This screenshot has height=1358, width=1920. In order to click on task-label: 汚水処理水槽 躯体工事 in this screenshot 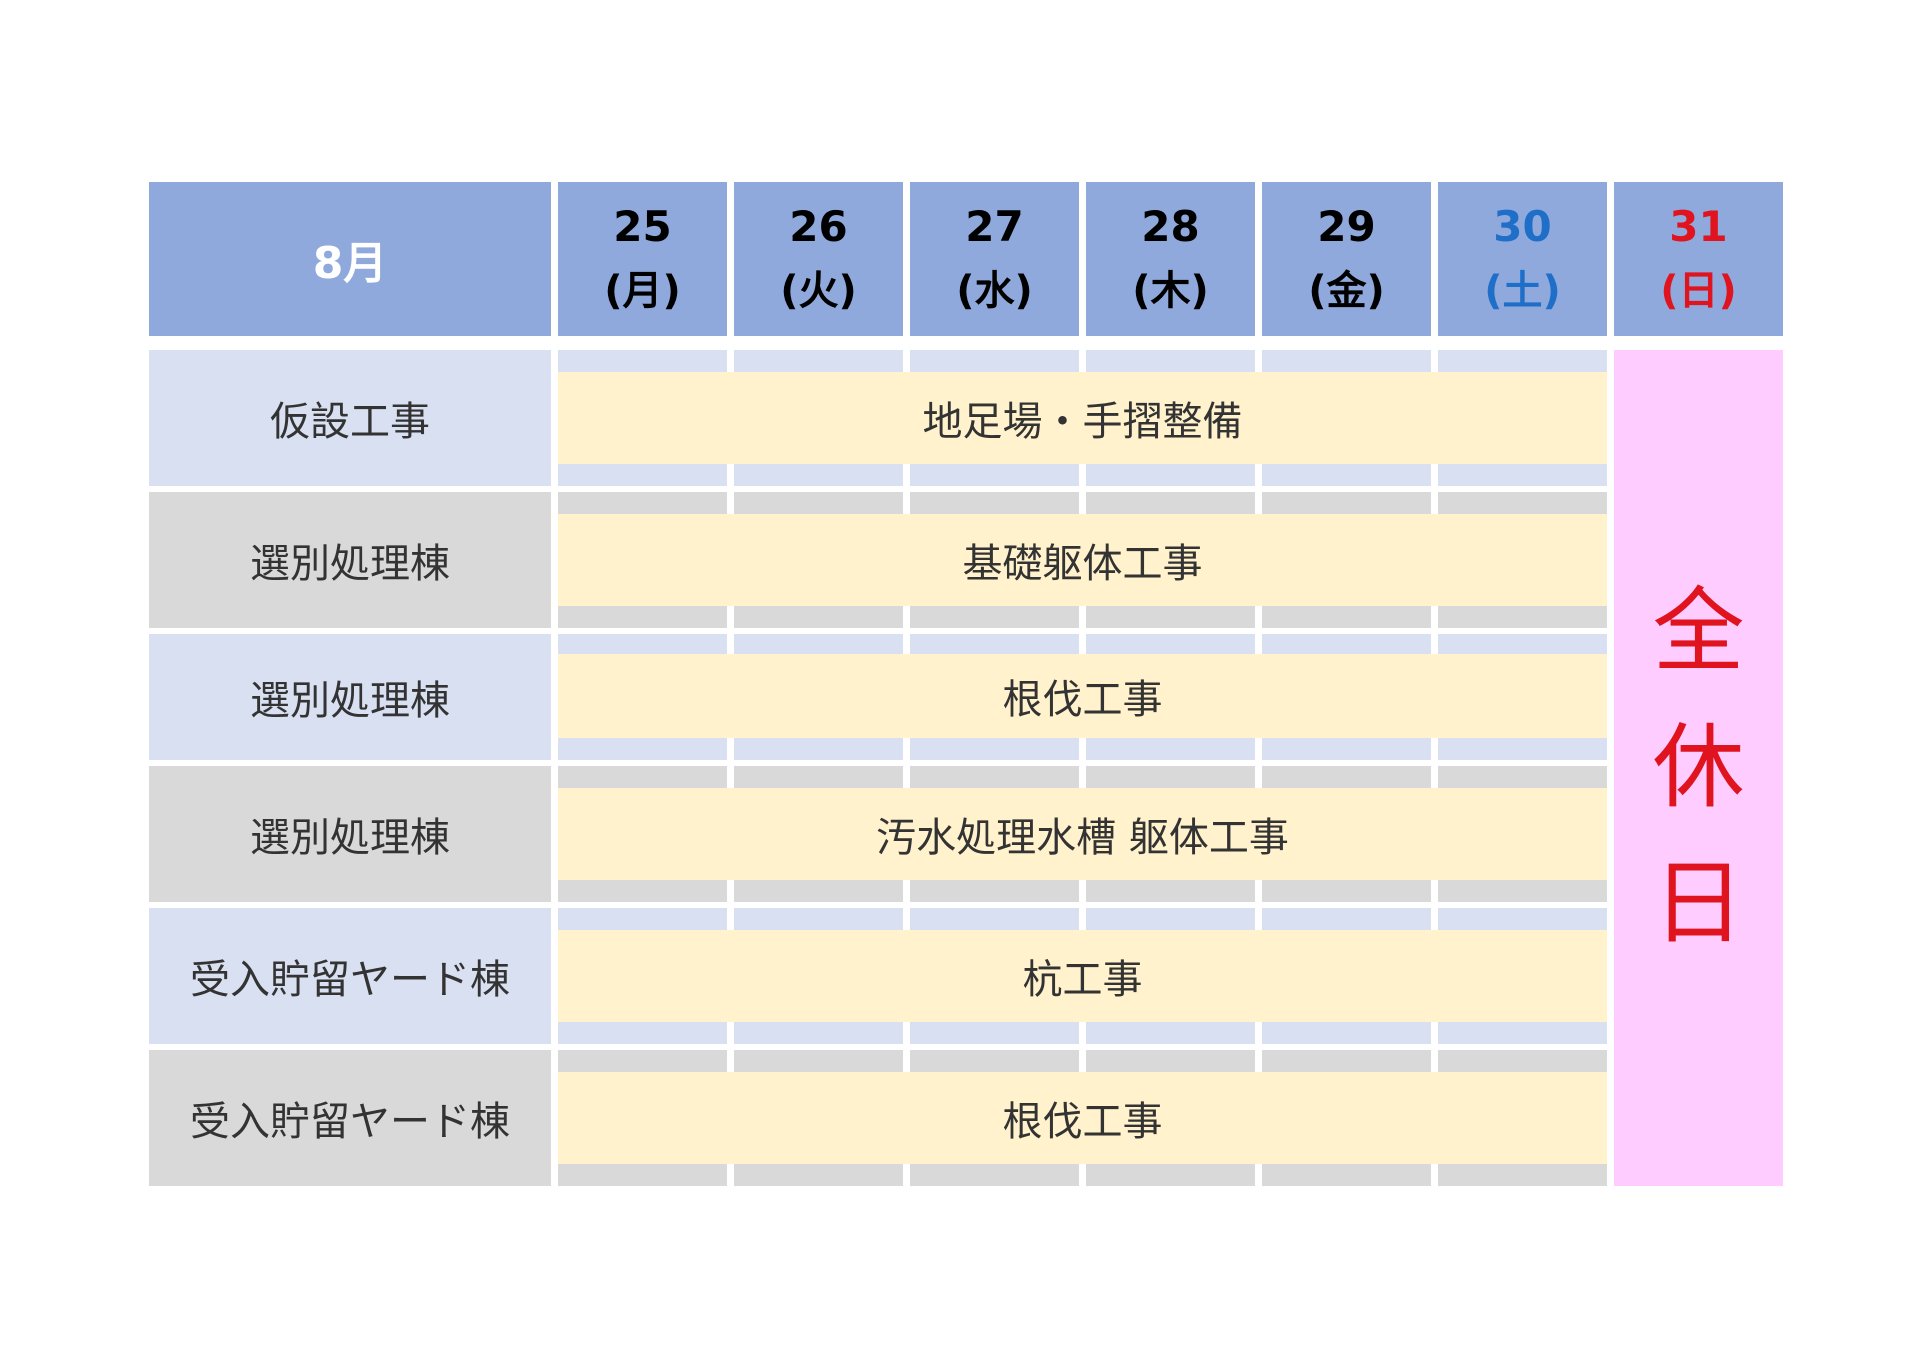, I will do `click(1082, 838)`.